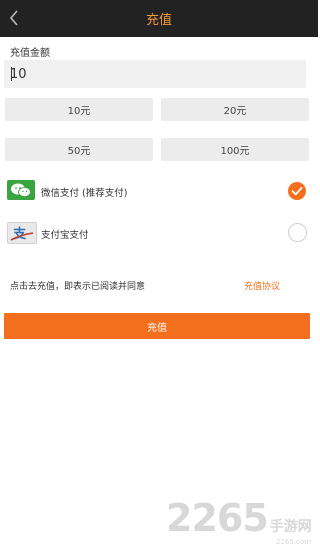 The image size is (320, 550). I want to click on page-title: 充值, so click(158, 20).